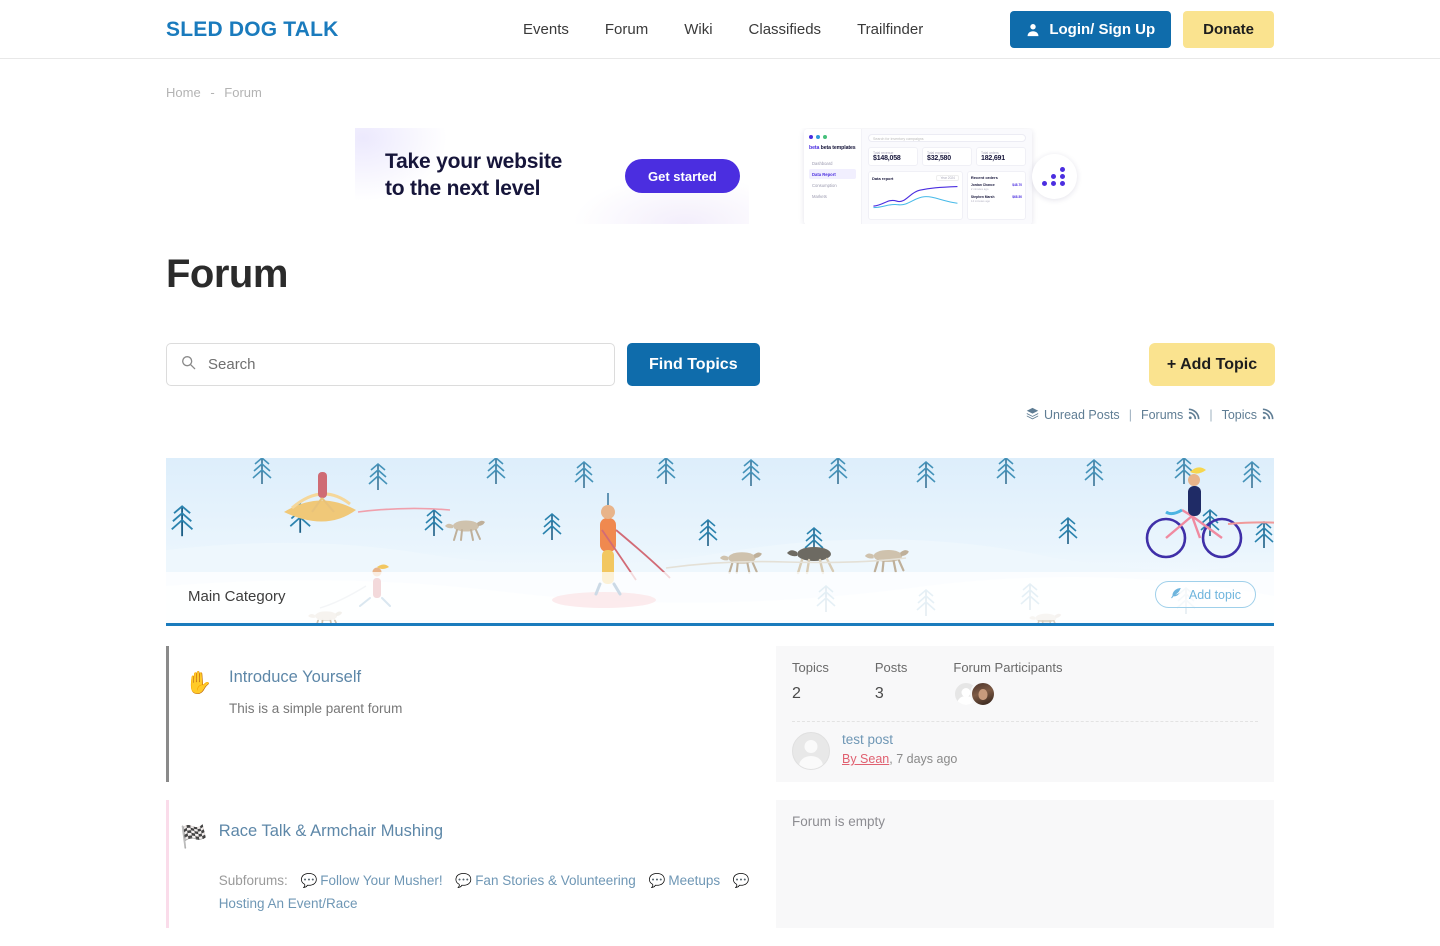 This screenshot has height=946, width=1440. Describe the element at coordinates (1073, 415) in the screenshot. I see `unread-posts-link: Unread Posts` at that location.